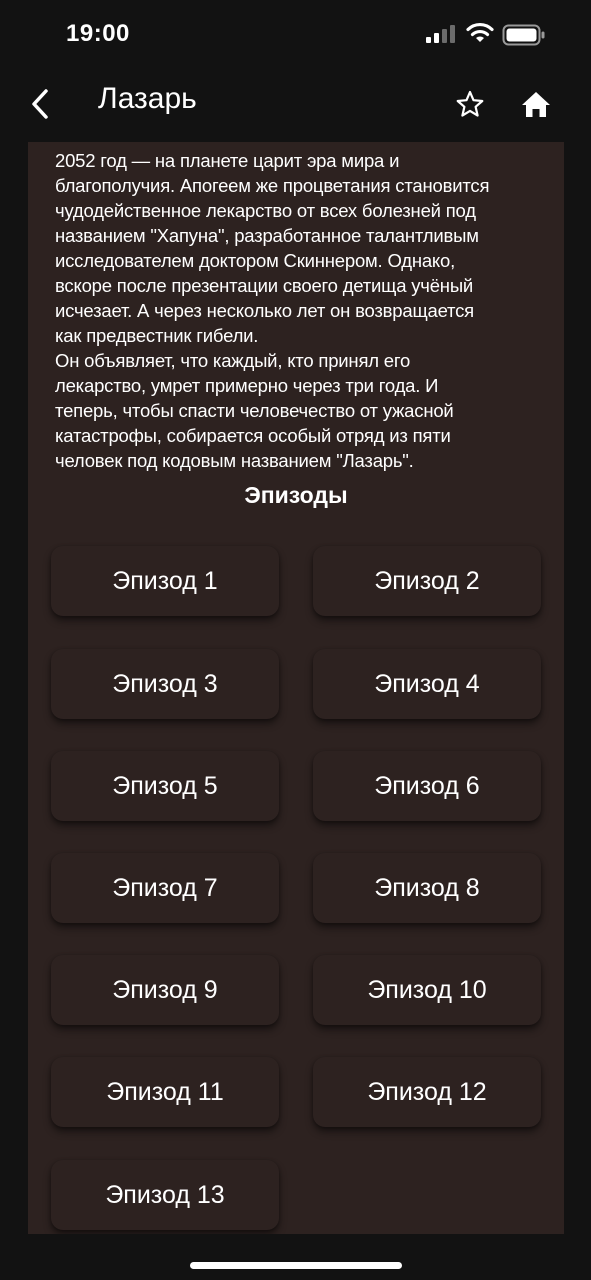 The image size is (591, 1280). Describe the element at coordinates (295, 106) in the screenshot. I see `header: Лазарь` at that location.